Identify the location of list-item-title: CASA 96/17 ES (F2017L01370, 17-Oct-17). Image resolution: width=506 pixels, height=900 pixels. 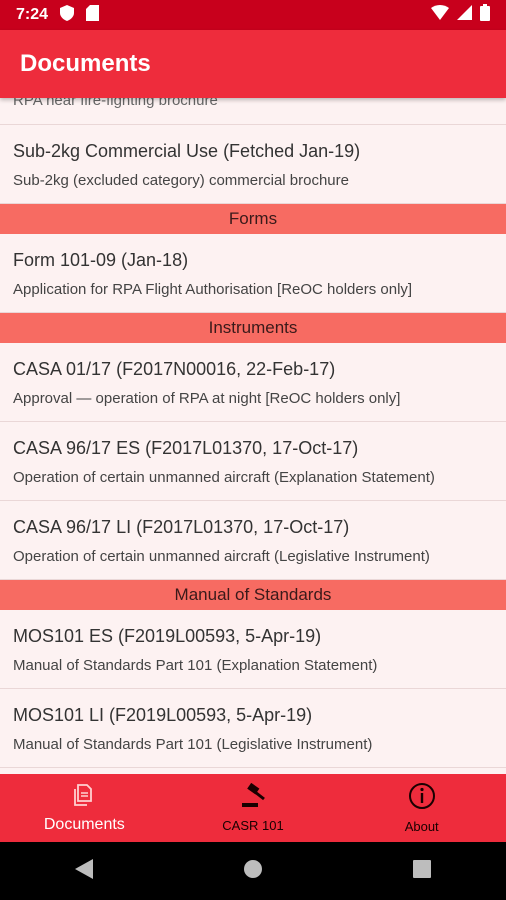
(186, 448).